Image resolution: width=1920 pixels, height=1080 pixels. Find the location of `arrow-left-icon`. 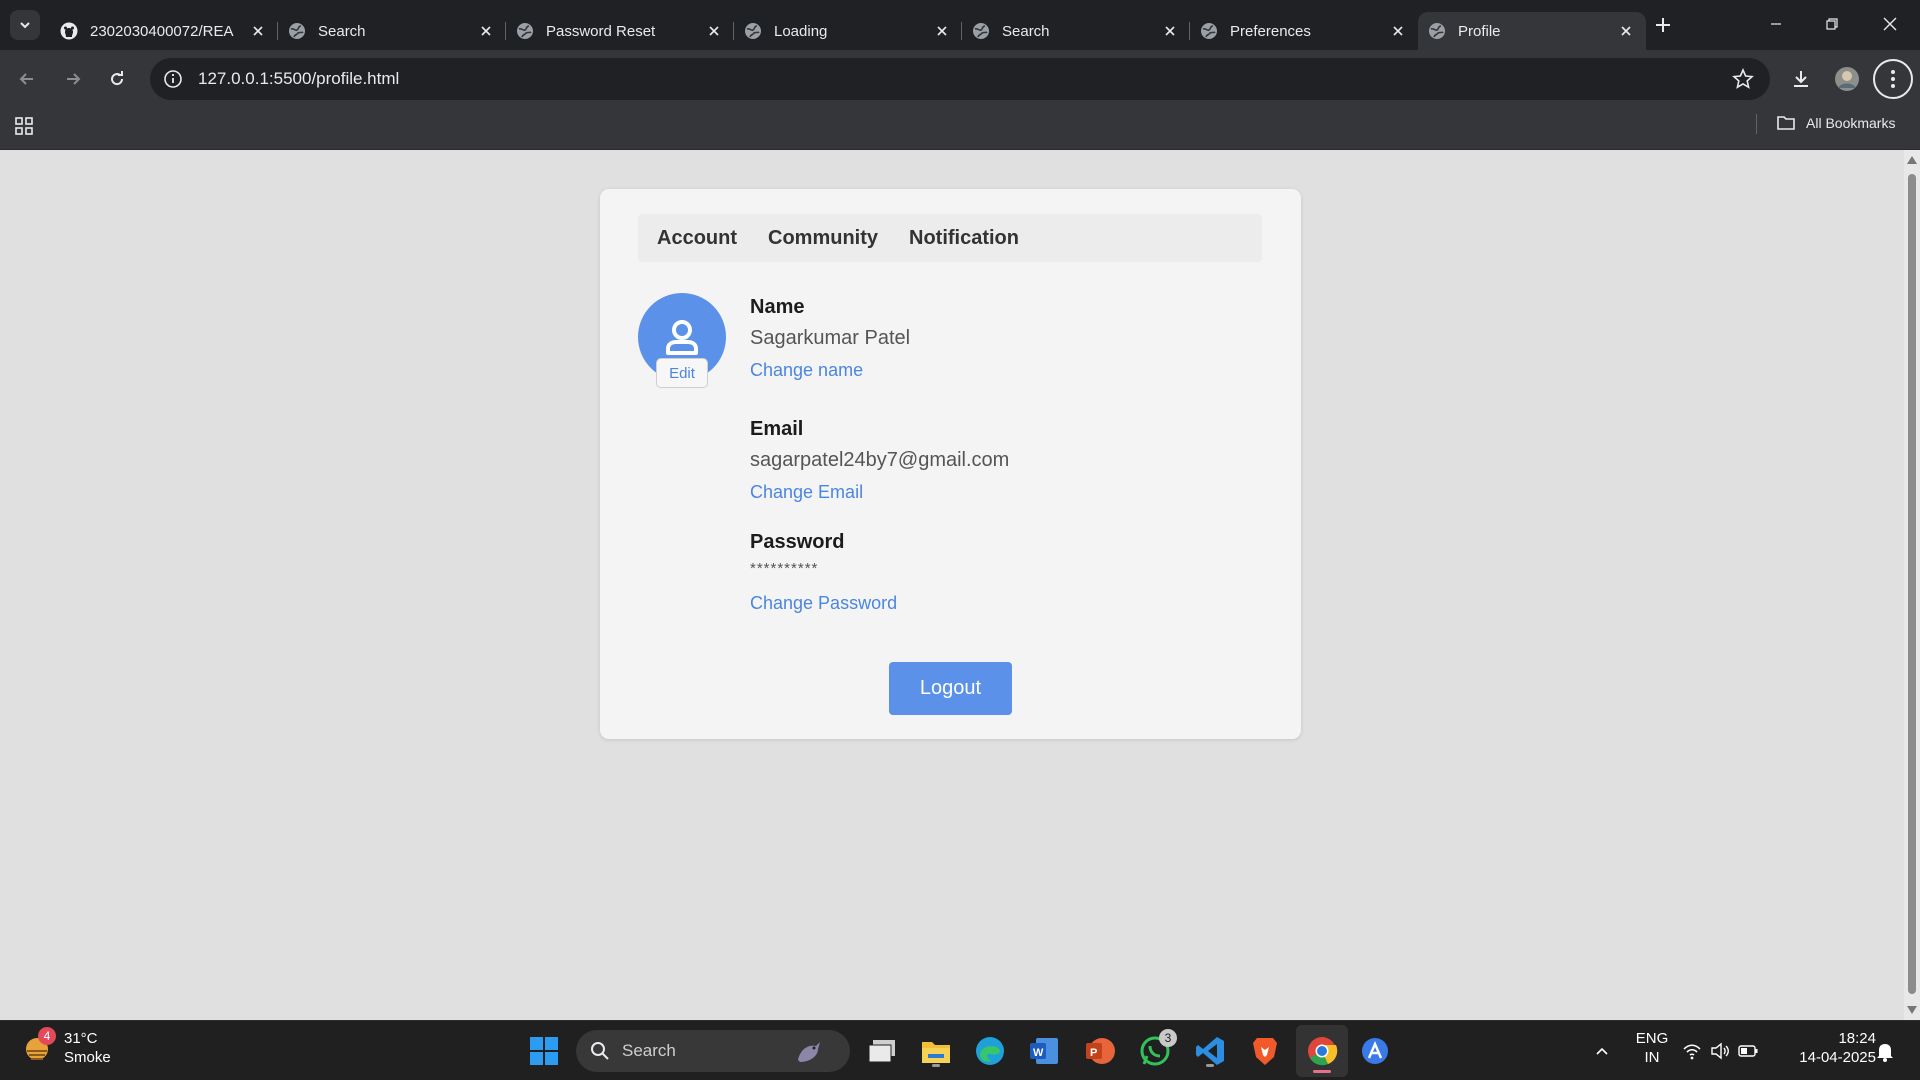

arrow-left-icon is located at coordinates (26, 79).